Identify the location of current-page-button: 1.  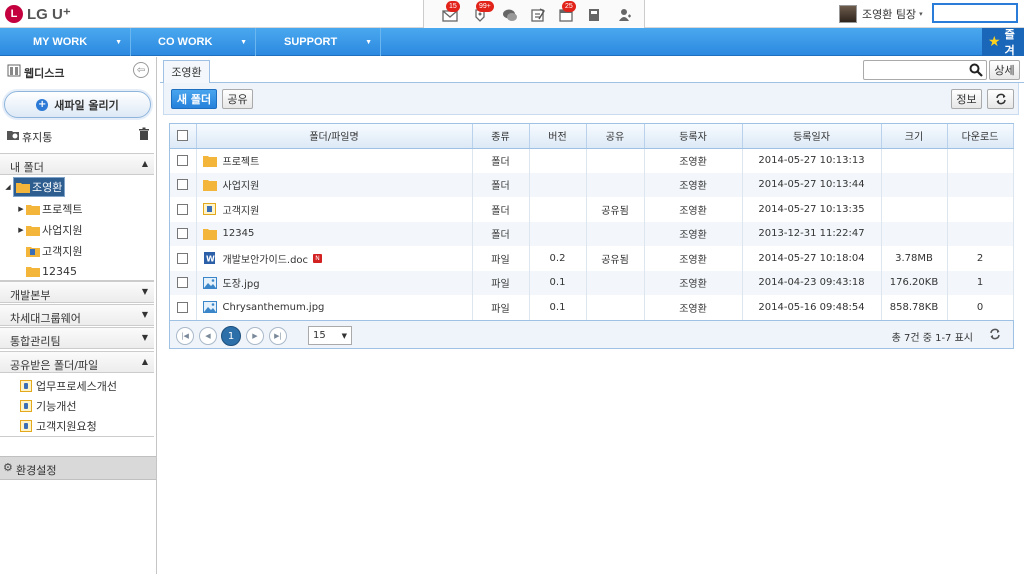
(231, 336).